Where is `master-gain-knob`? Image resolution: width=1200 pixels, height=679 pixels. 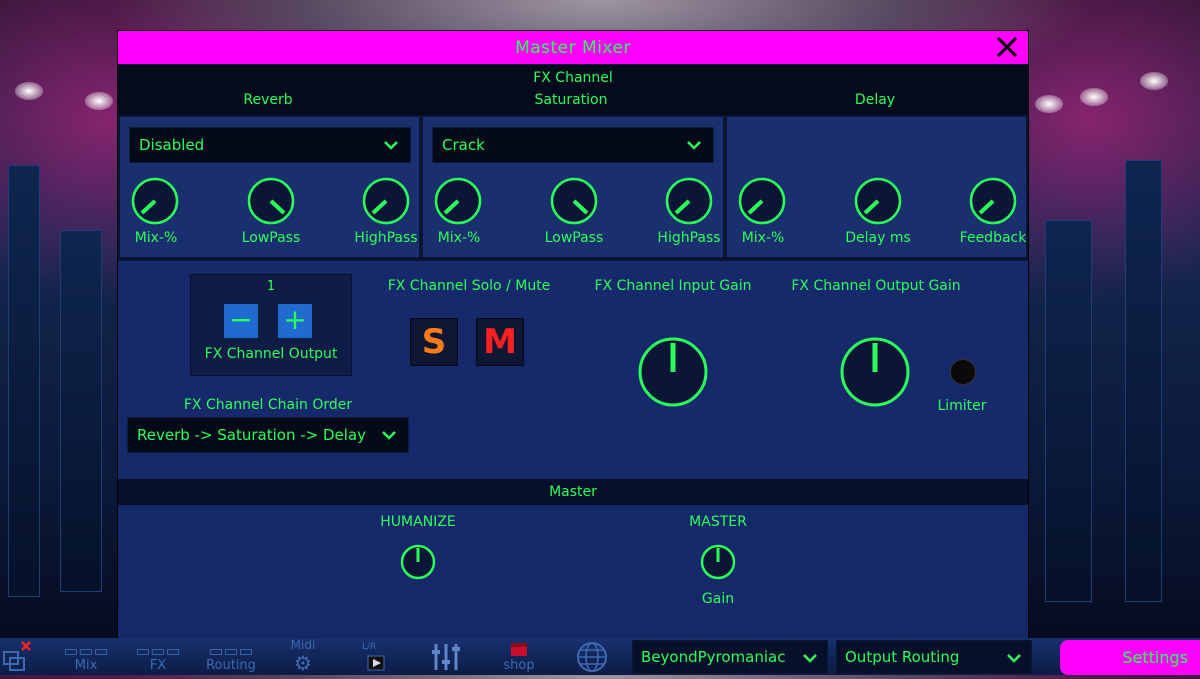 master-gain-knob is located at coordinates (718, 562).